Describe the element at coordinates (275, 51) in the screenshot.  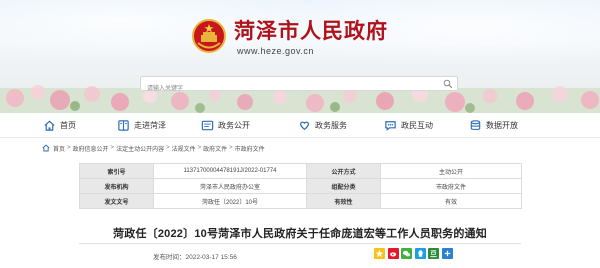
I see `site-url: www.heze.gov.cn` at that location.